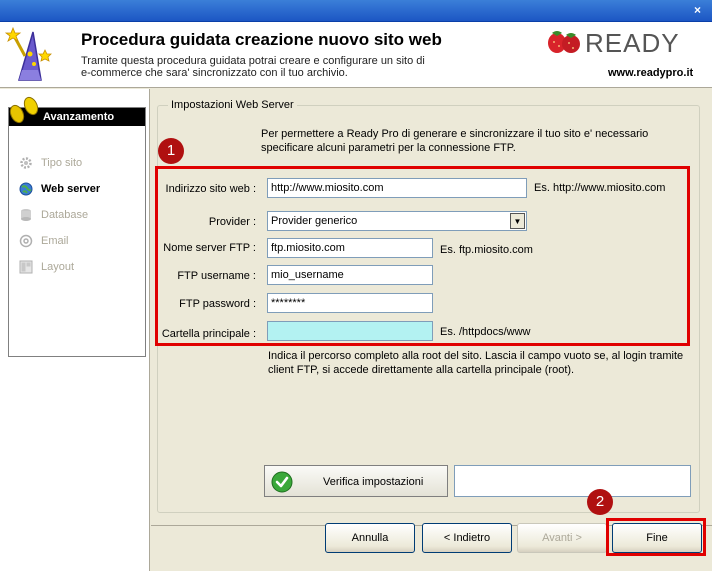  Describe the element at coordinates (356, 11) in the screenshot. I see `window-titlebar: ×` at that location.